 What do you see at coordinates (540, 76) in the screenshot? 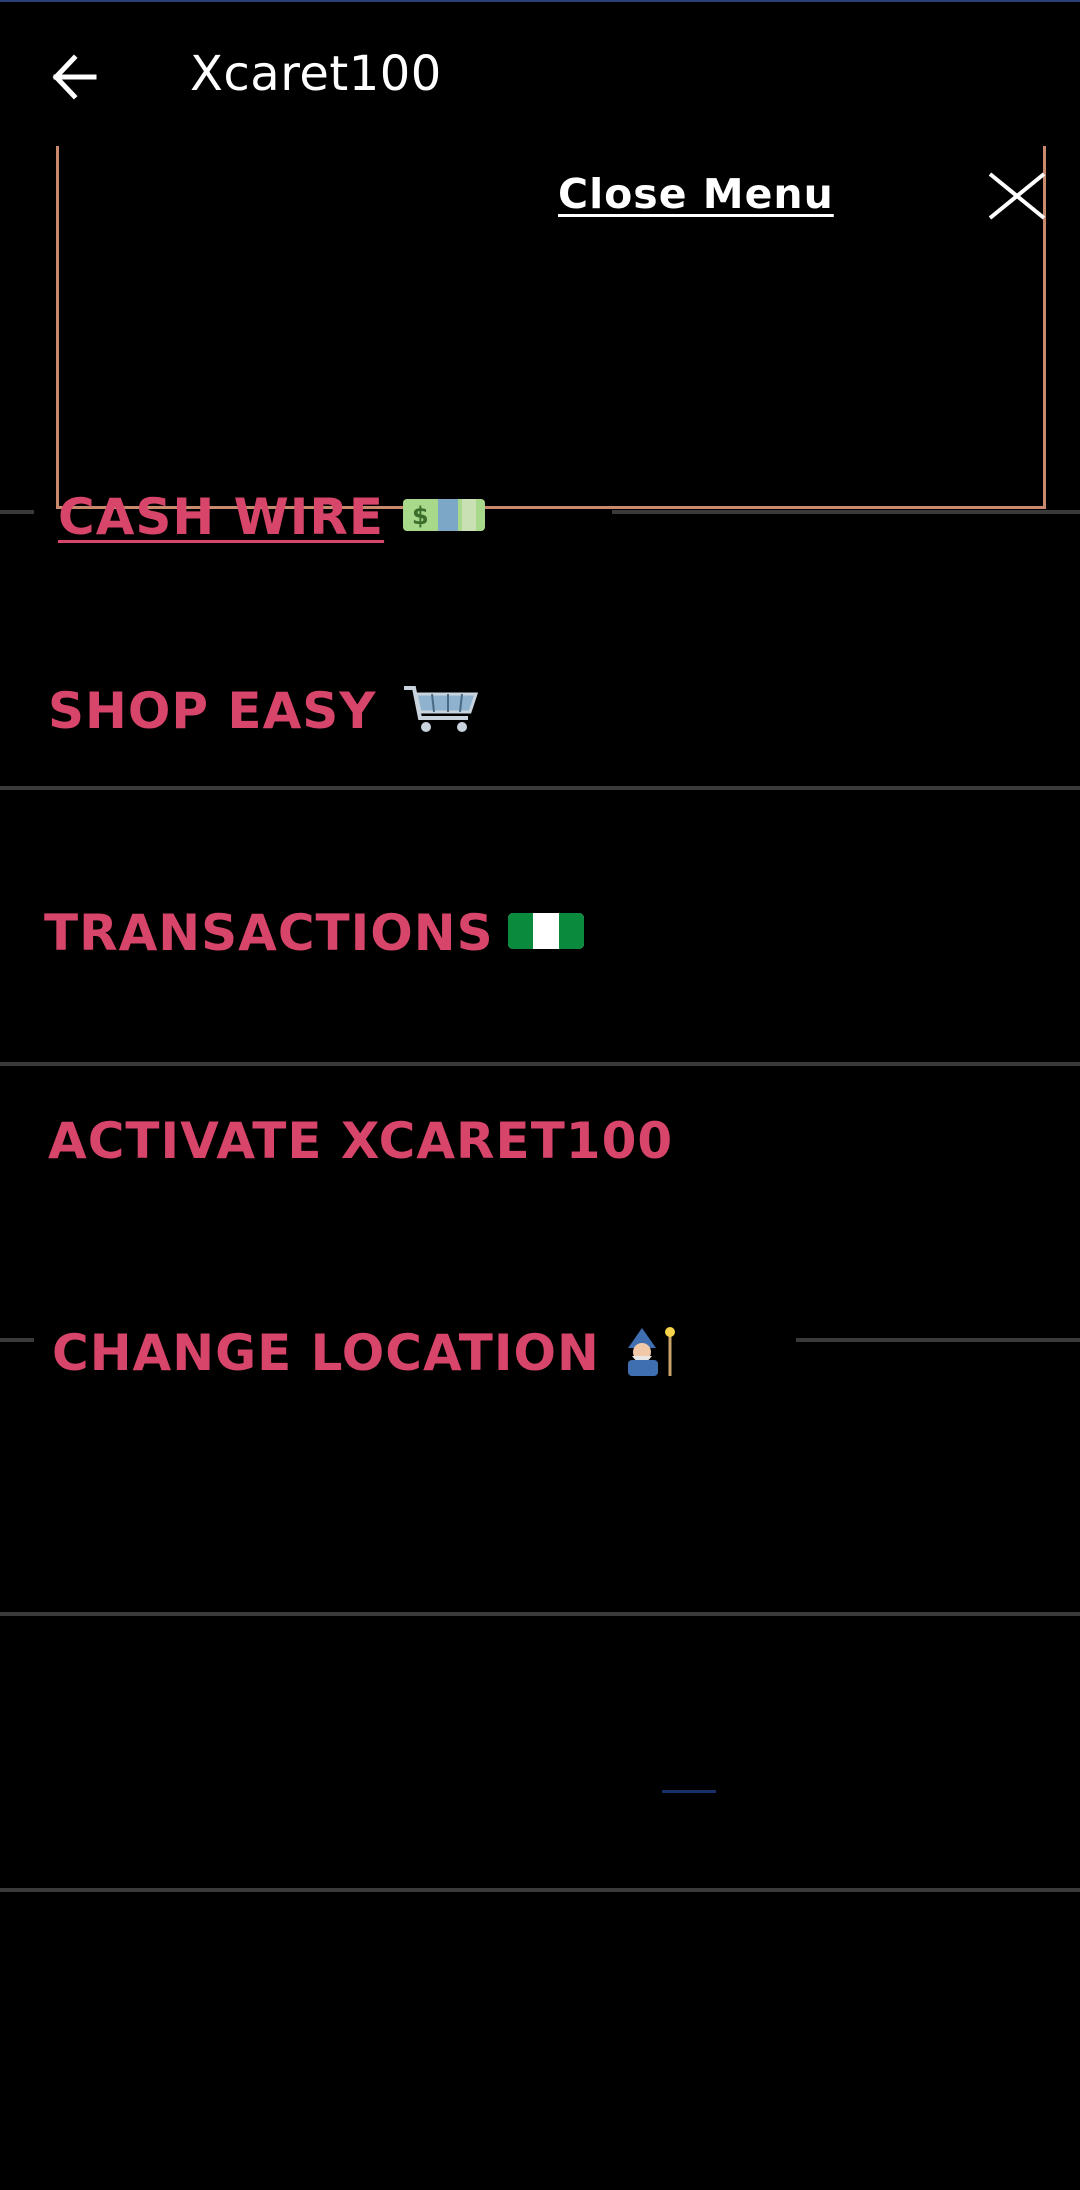
I see `app-bar: Xcaret100` at bounding box center [540, 76].